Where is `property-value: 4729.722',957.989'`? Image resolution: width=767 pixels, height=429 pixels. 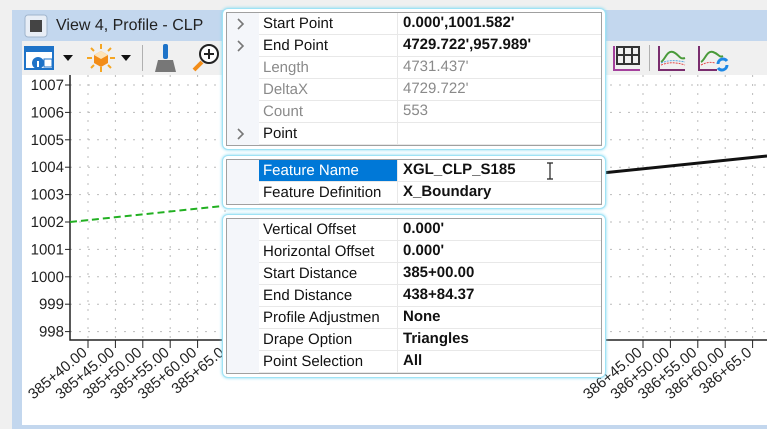 property-value: 4729.722',957.989' is located at coordinates (467, 45).